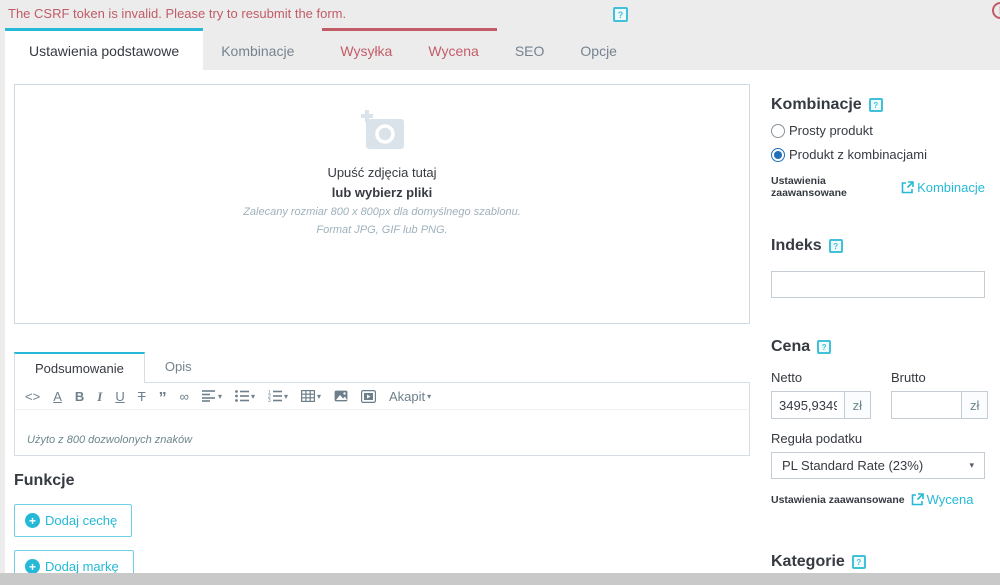  I want to click on underline-glyph: U, so click(120, 396).